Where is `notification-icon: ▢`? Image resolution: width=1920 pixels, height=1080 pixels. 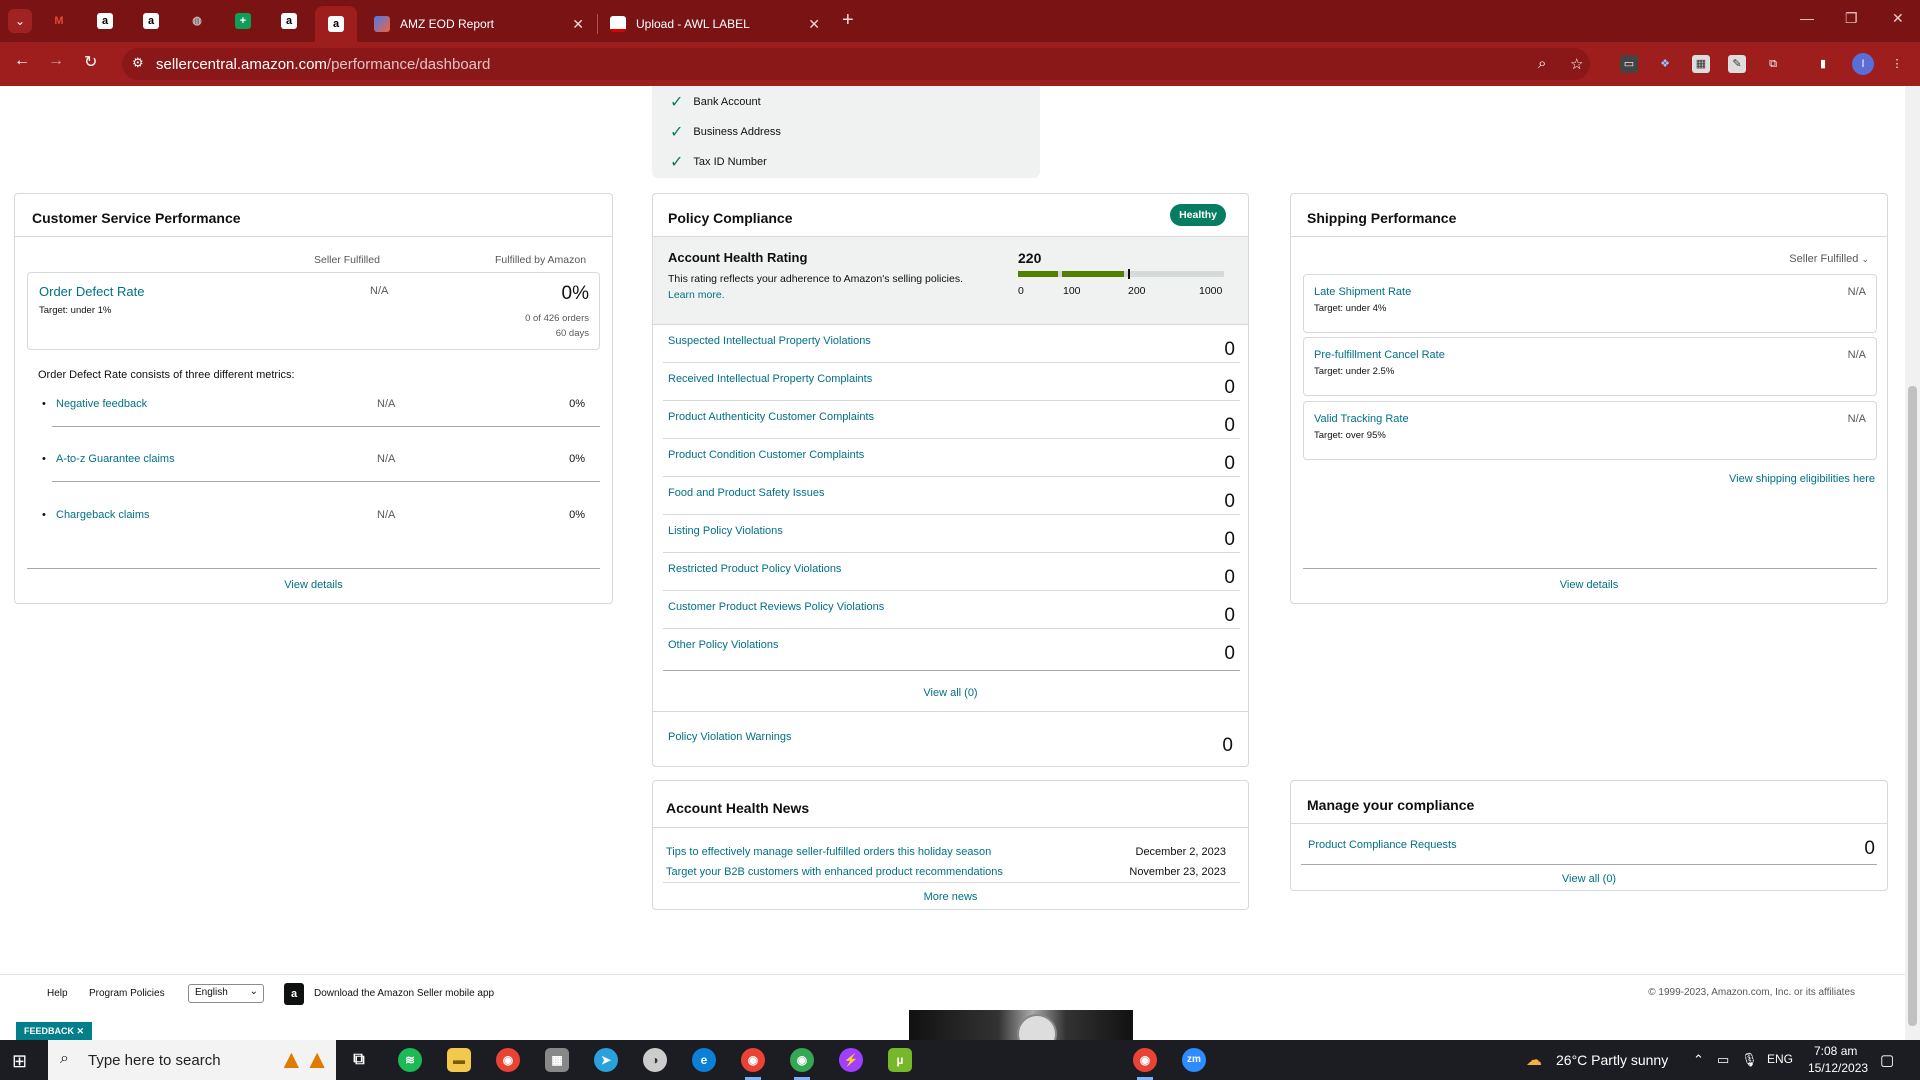 notification-icon: ▢ is located at coordinates (1887, 1060).